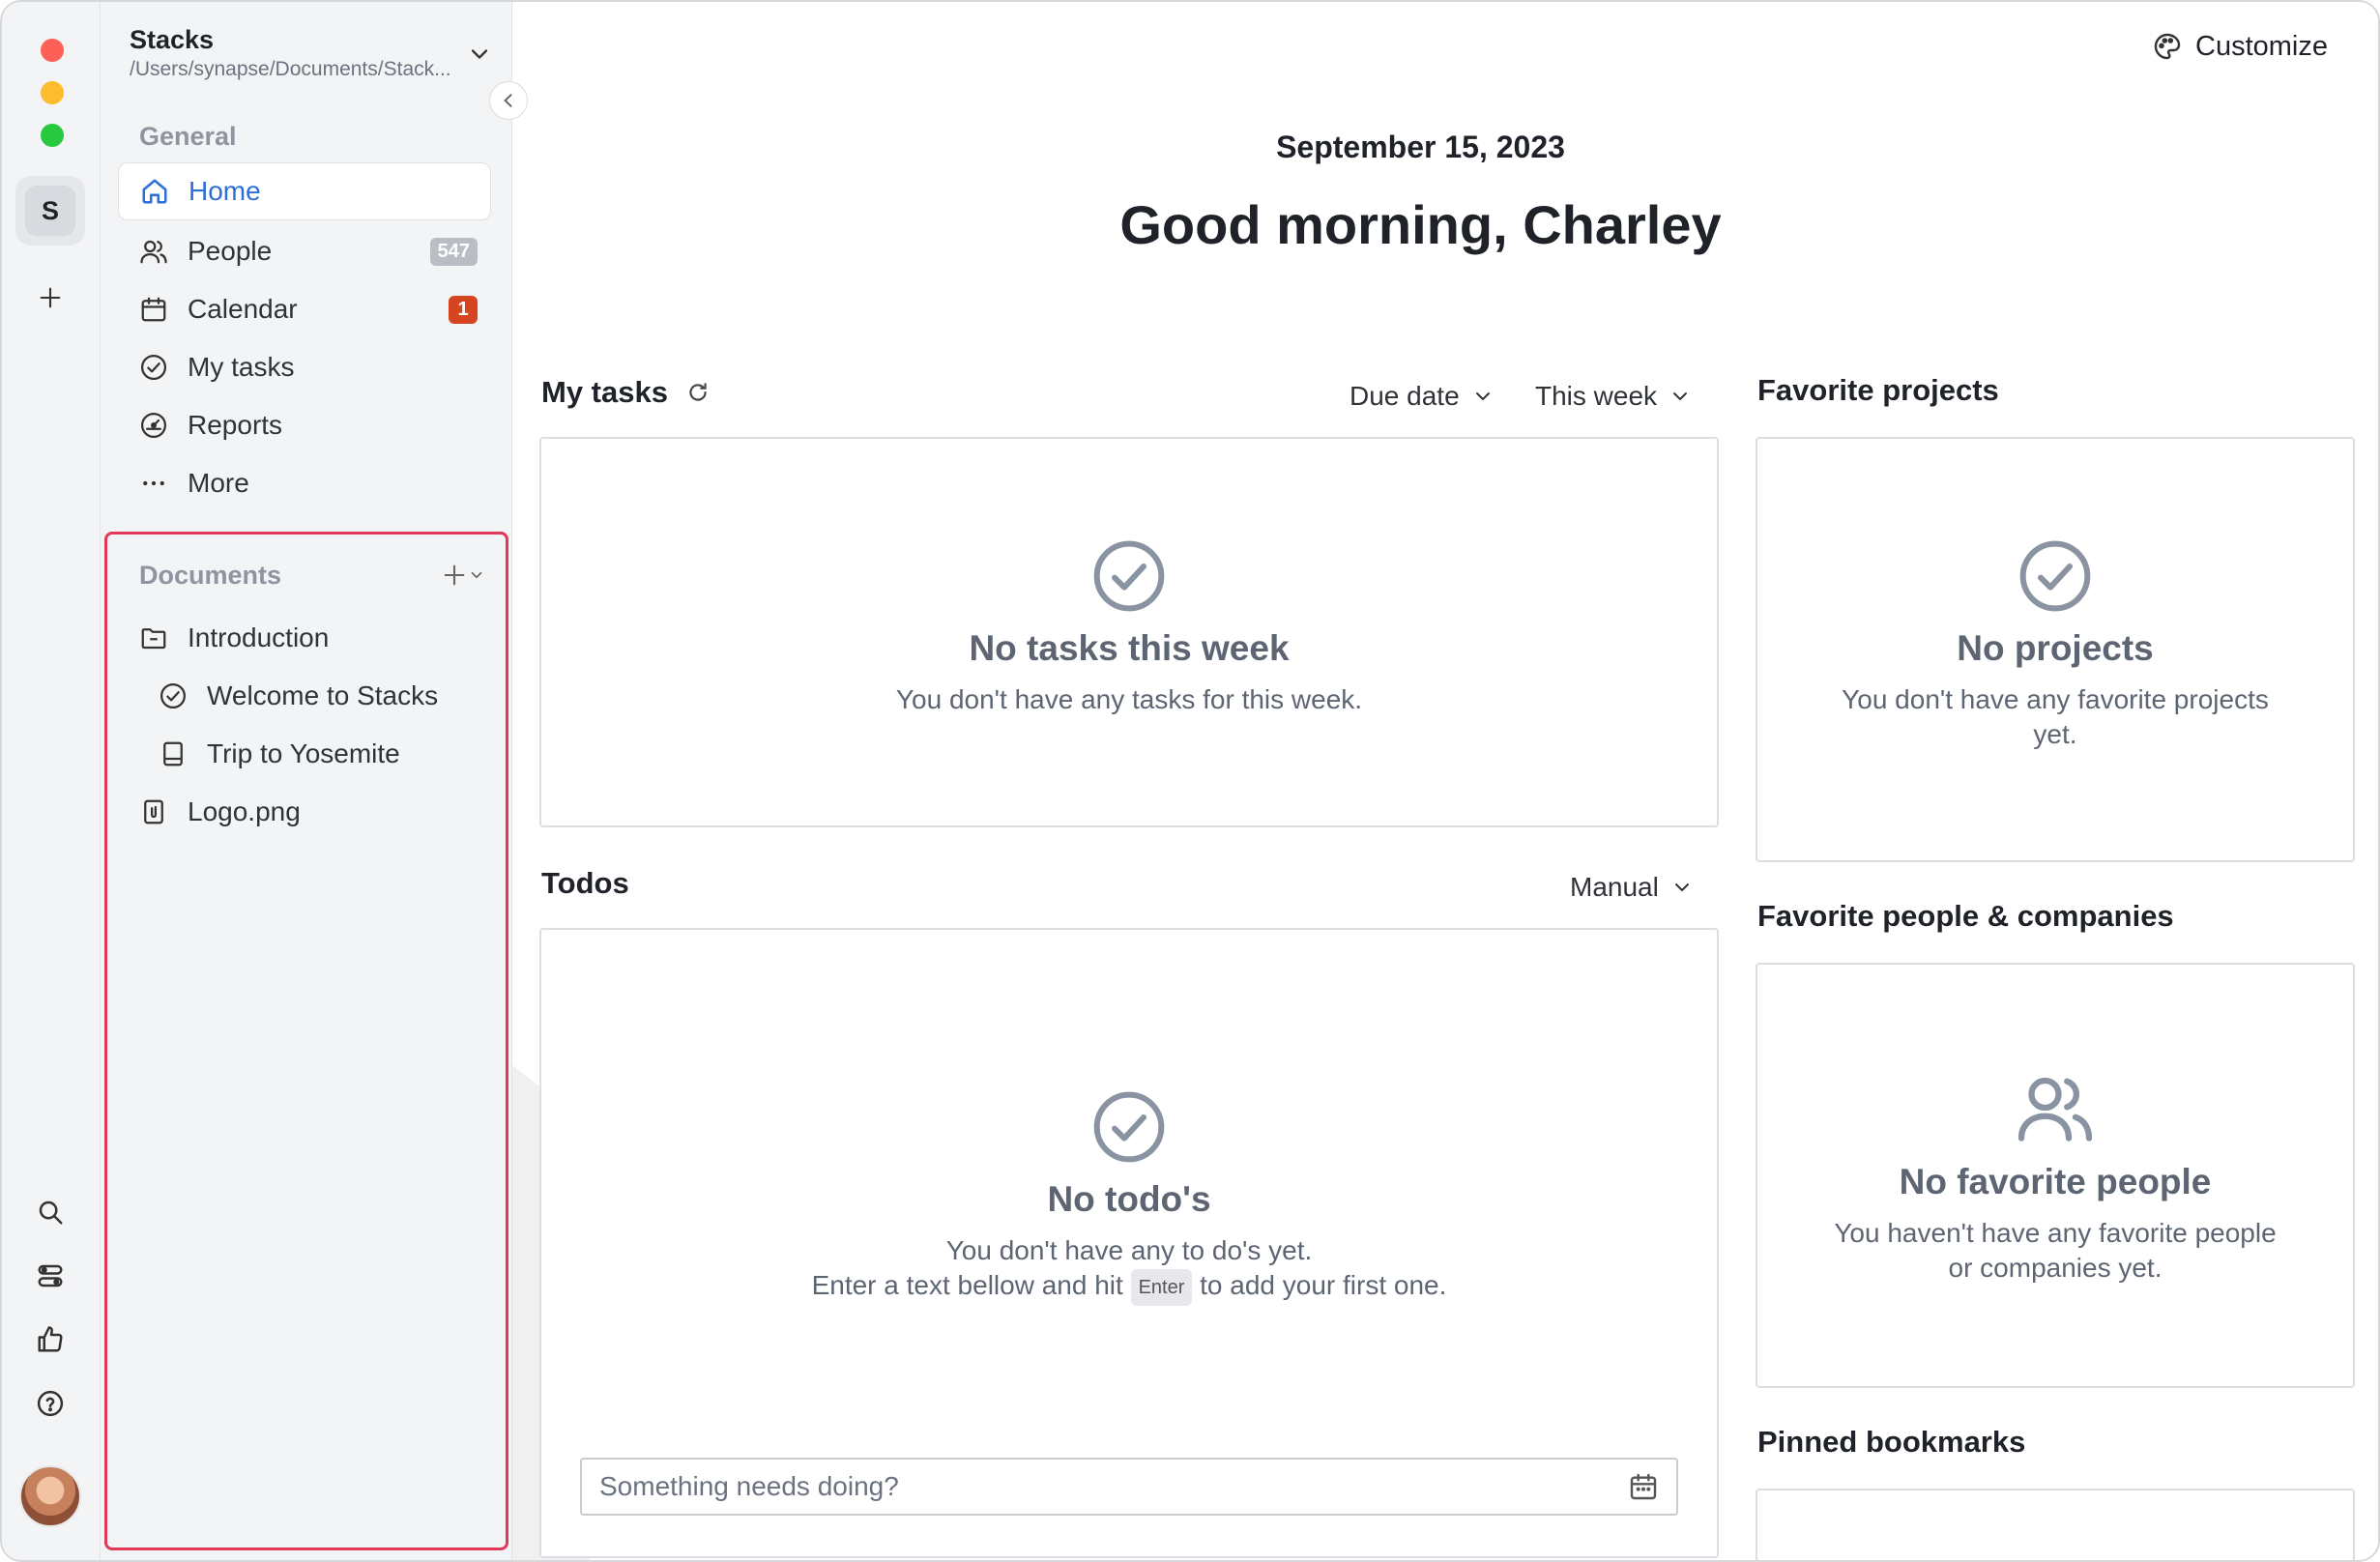  Describe the element at coordinates (2167, 46) in the screenshot. I see `palette-icon` at that location.